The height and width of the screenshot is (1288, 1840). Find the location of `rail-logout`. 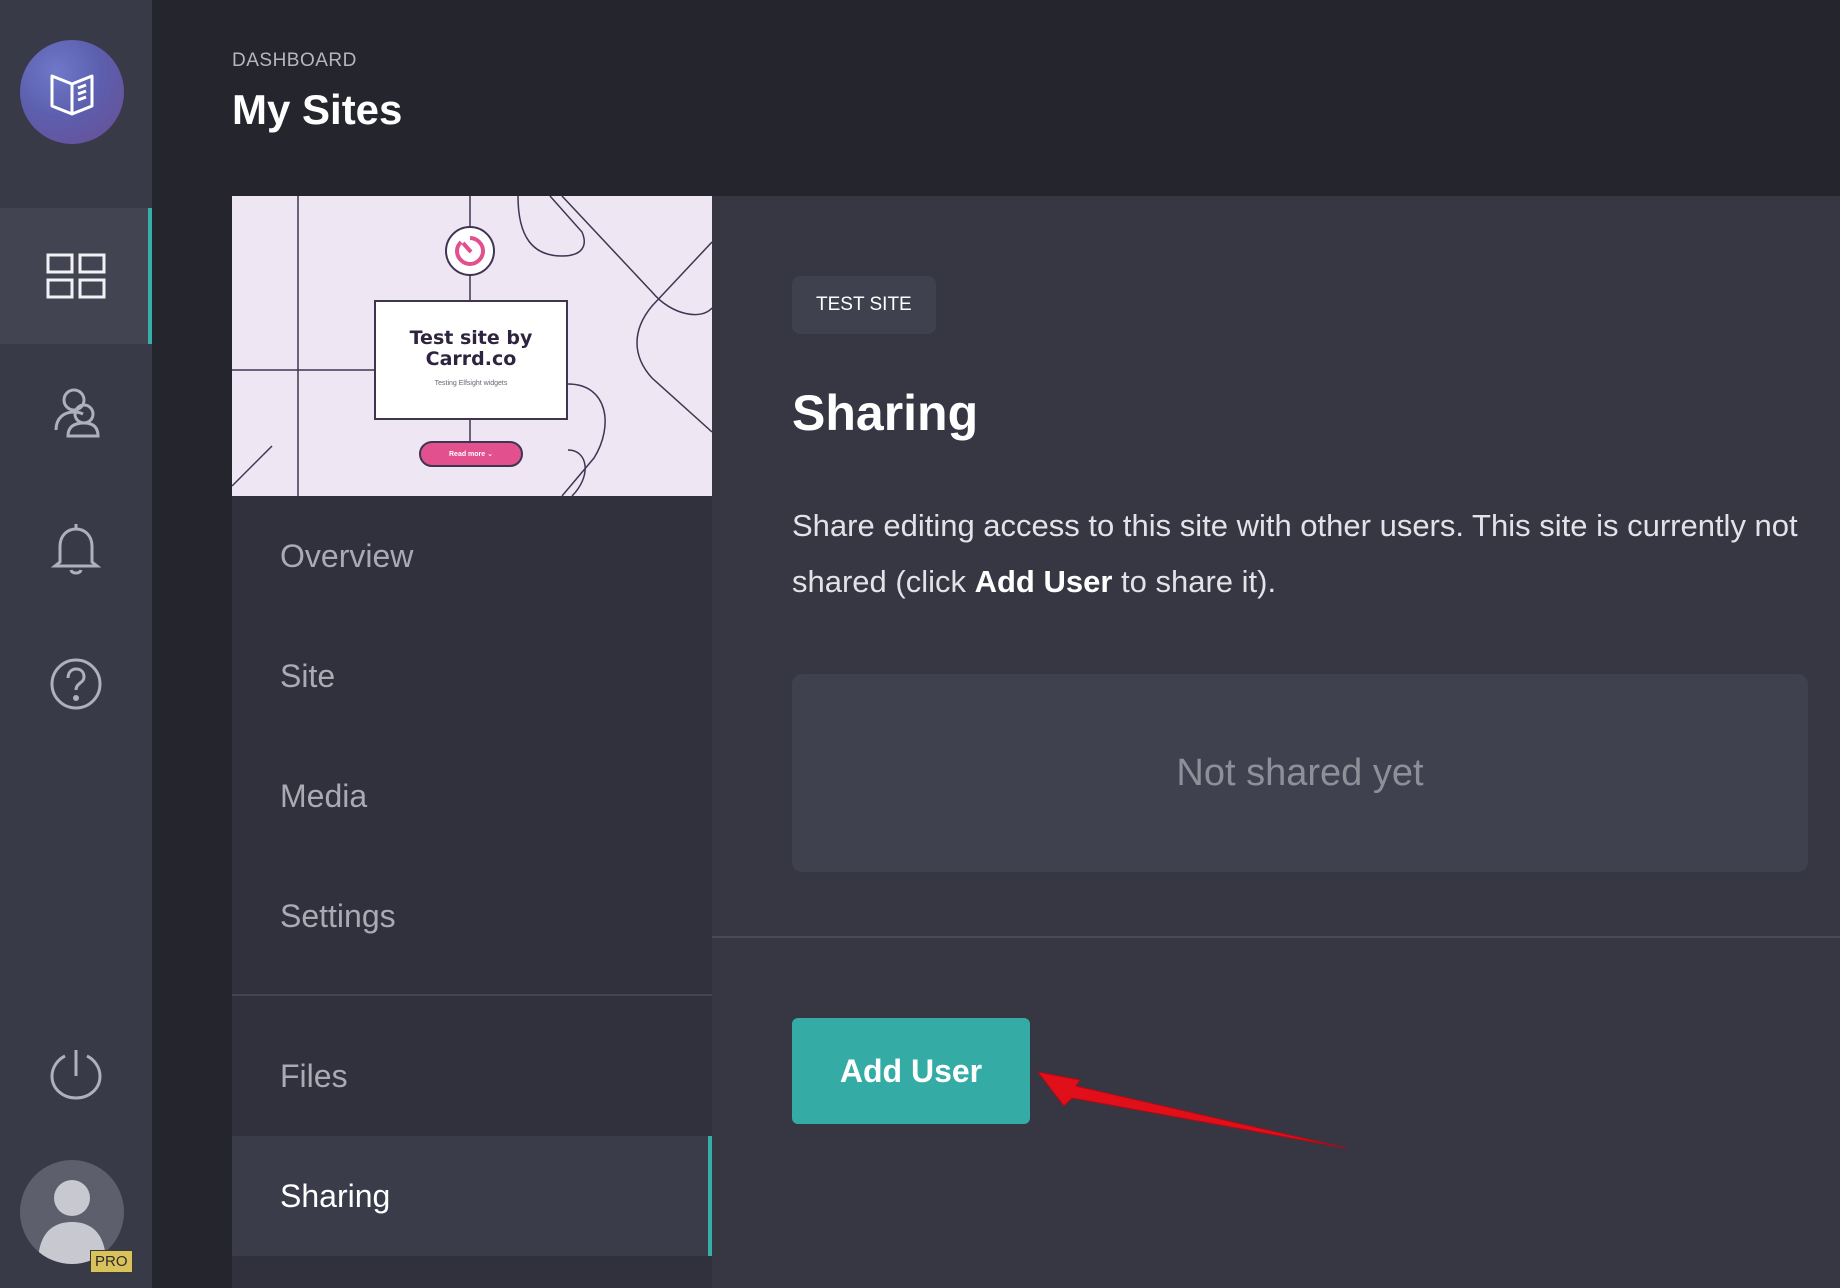

rail-logout is located at coordinates (76, 1076).